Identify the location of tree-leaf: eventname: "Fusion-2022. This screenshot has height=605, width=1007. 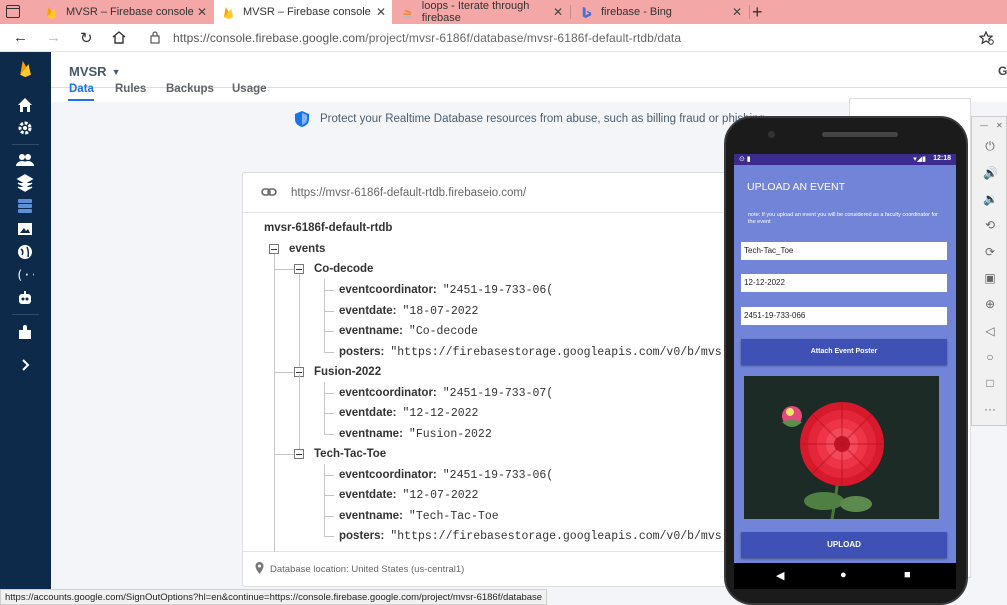
(415, 434).